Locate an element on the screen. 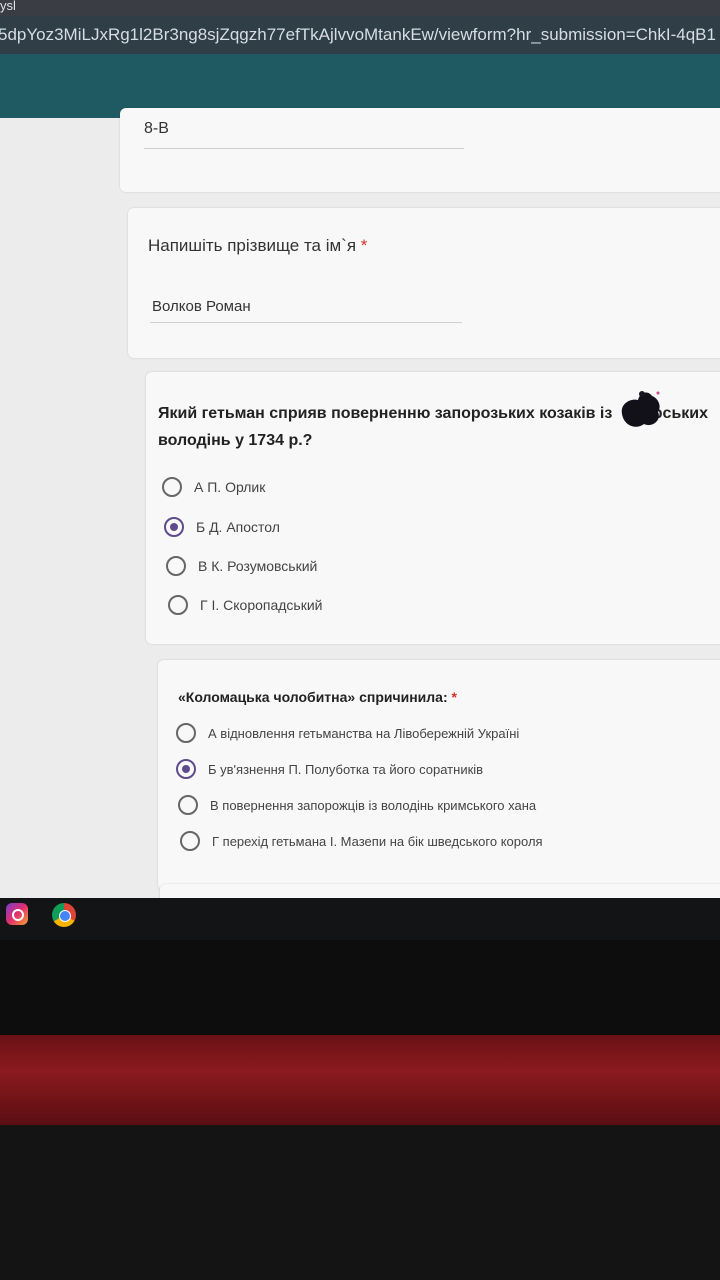 The image size is (720, 1280). name-question-card: Напишіть прізвище та ім`я * Волков Роман is located at coordinates (424, 283).